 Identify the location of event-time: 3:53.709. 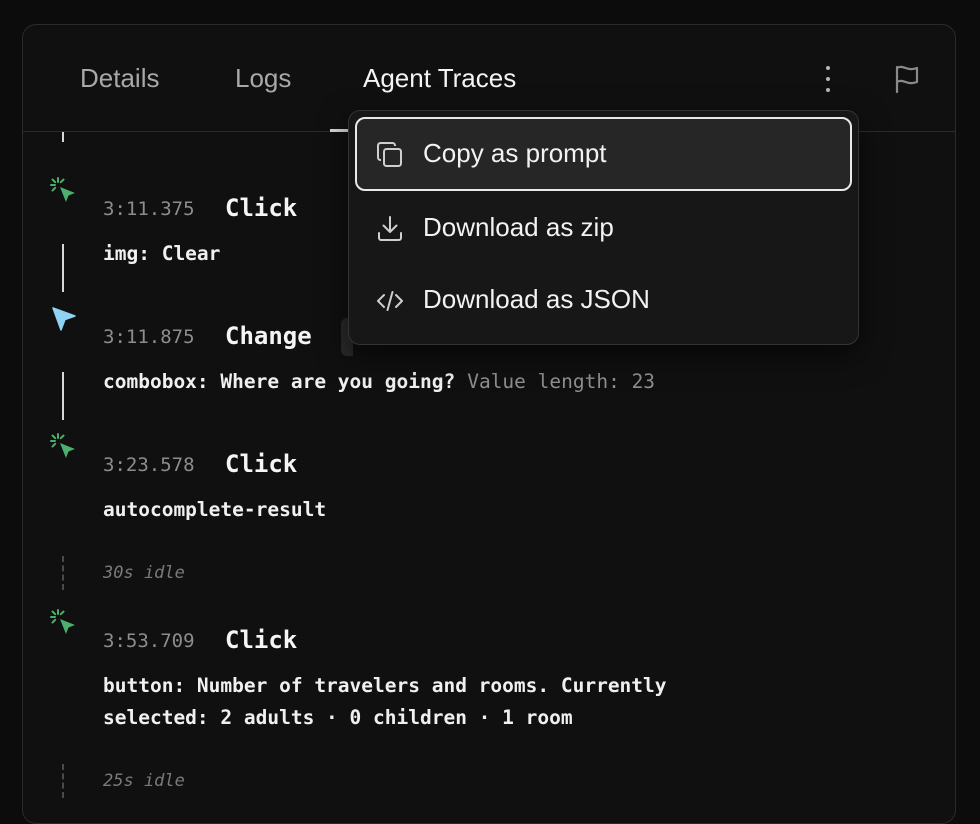
(149, 641).